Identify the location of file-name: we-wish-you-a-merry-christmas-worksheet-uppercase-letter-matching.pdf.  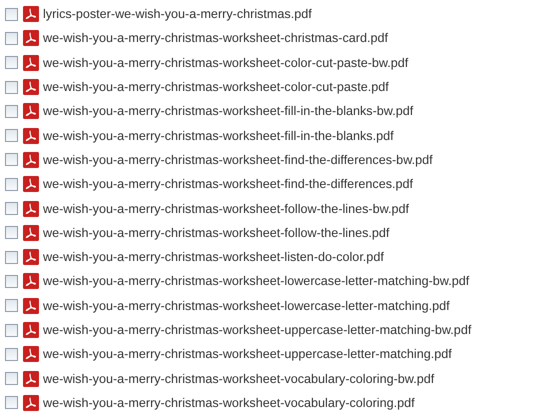
(247, 354).